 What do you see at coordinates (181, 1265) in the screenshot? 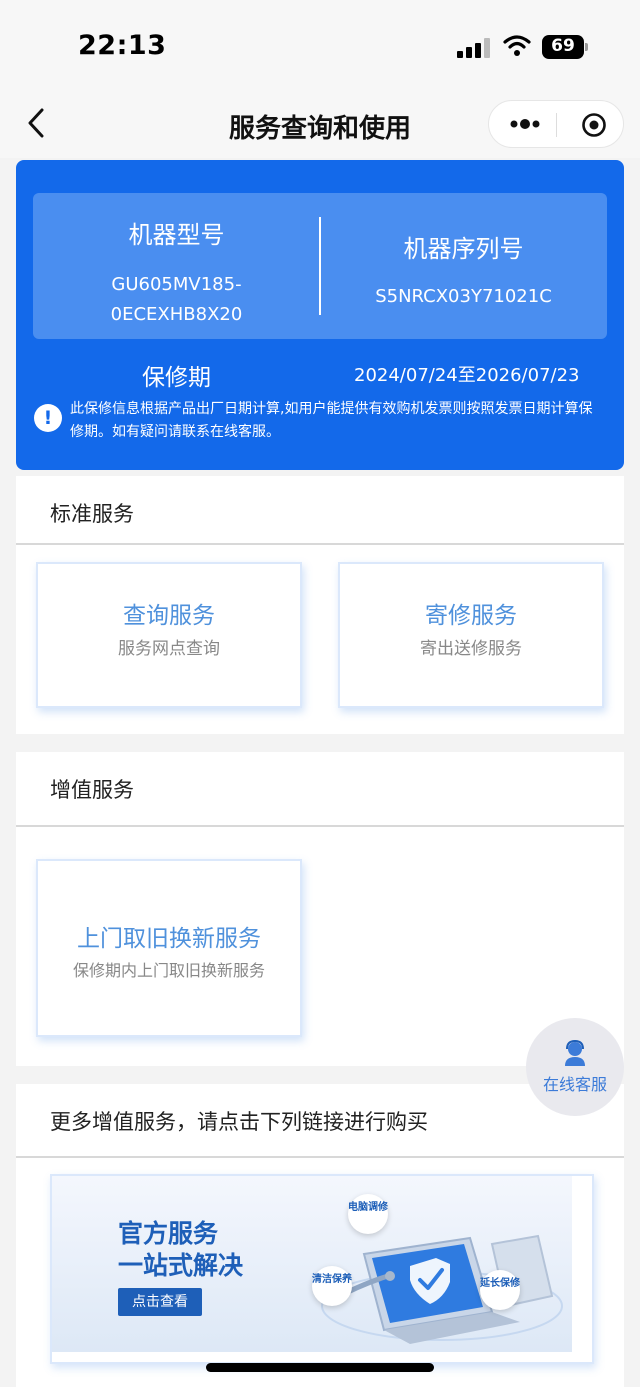
I see `banner-subheadline: 一站式解决` at bounding box center [181, 1265].